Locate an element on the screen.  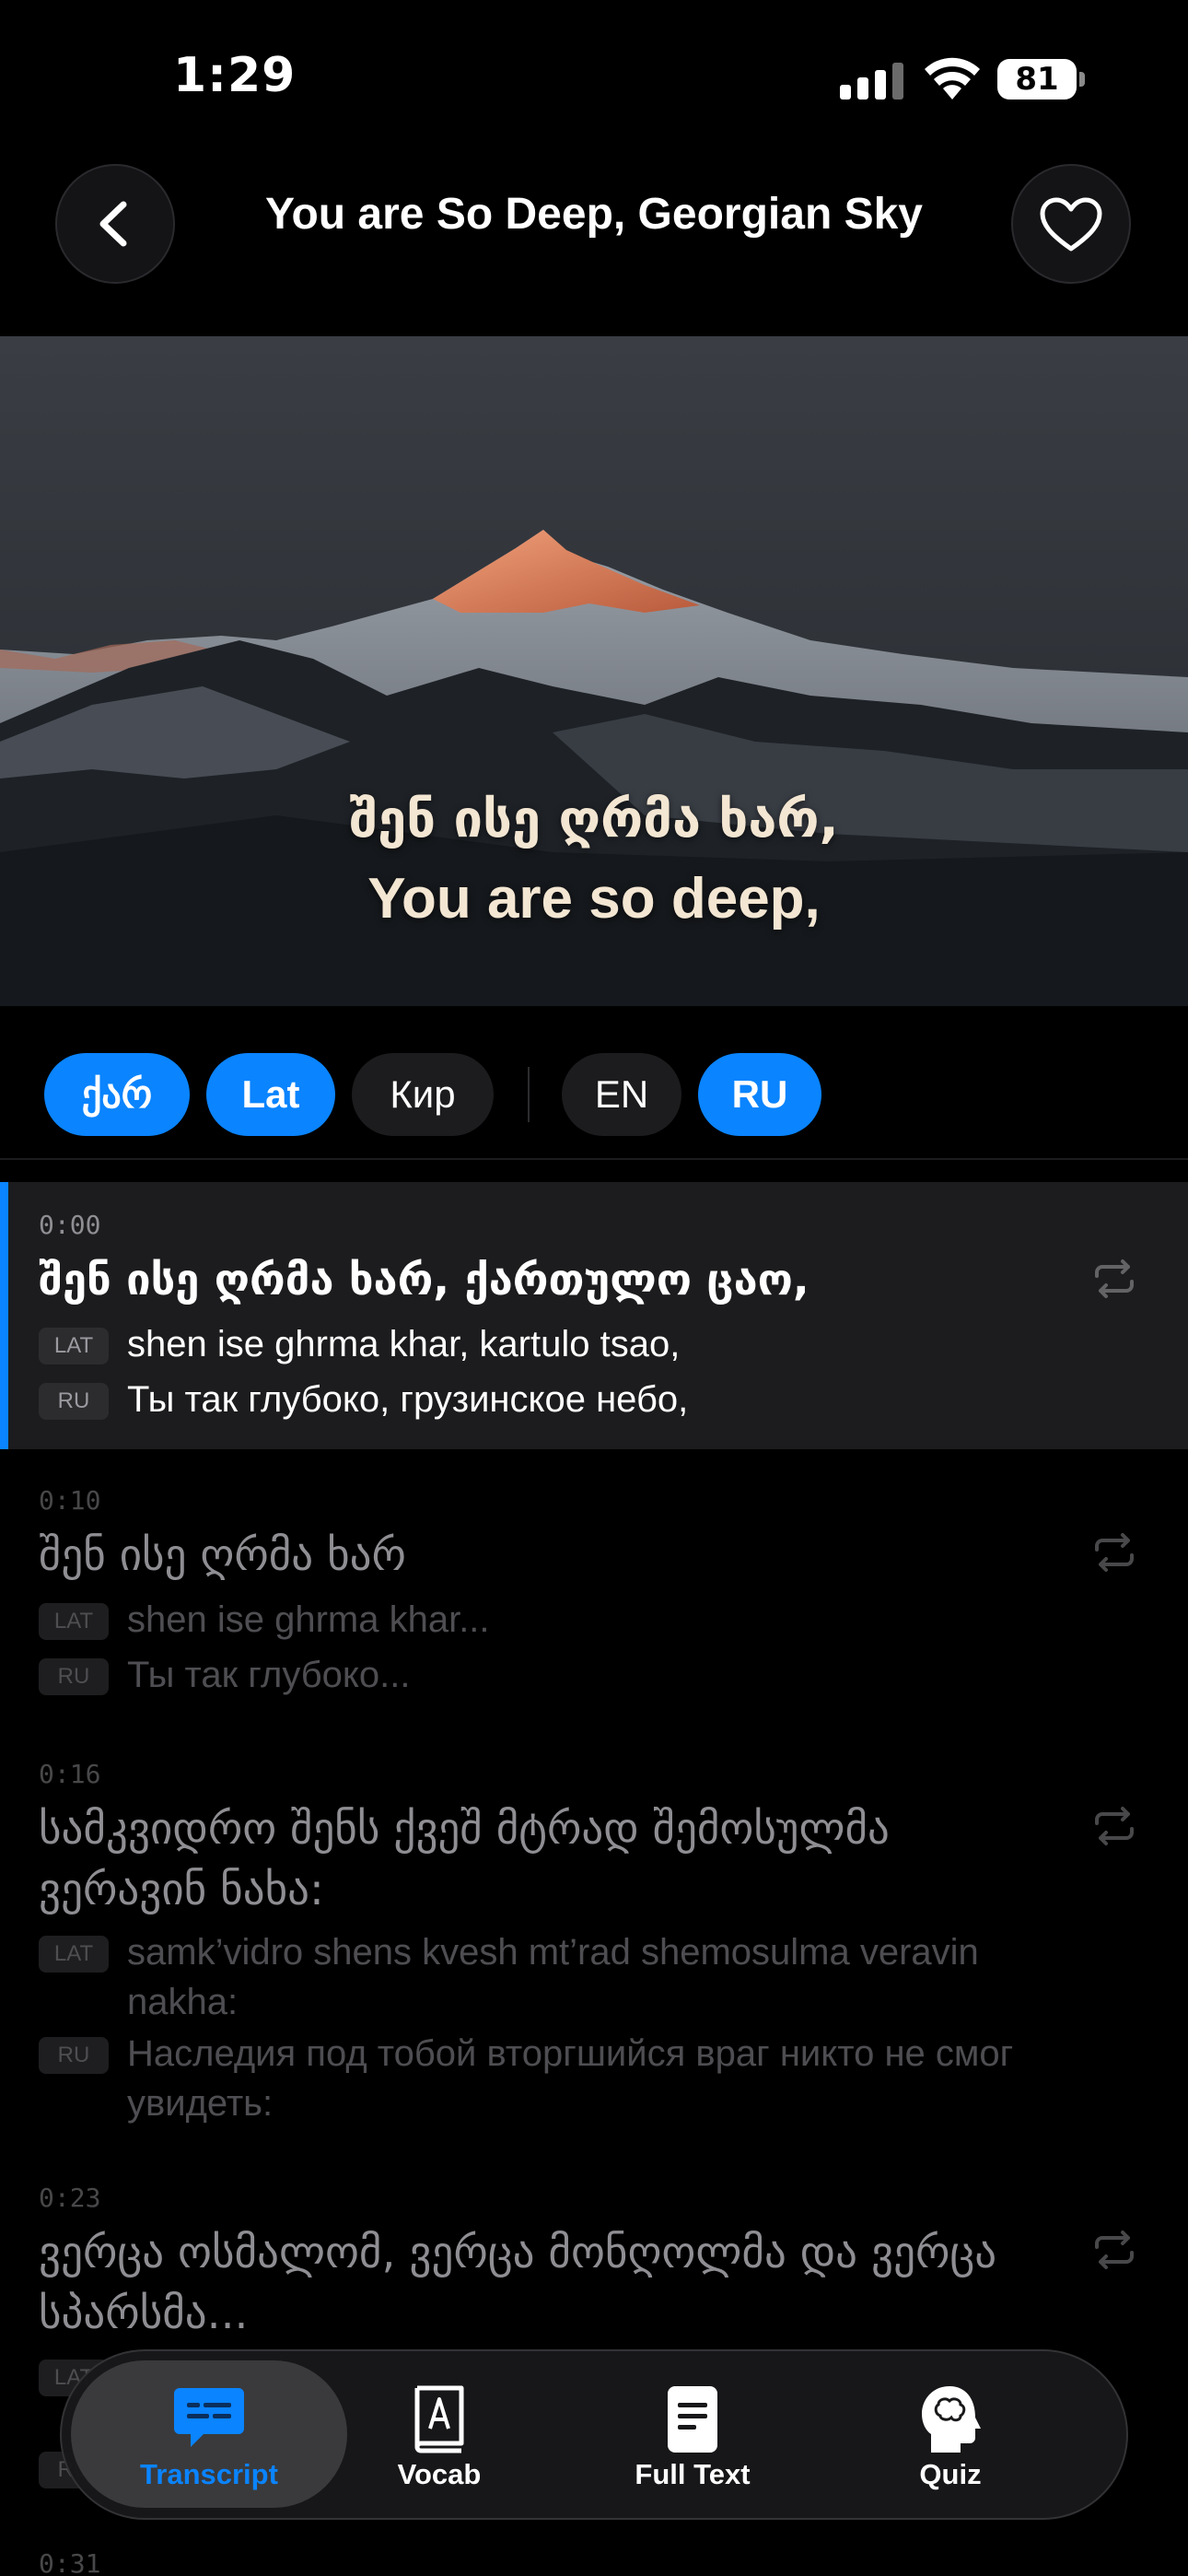
status-time: 1:29 is located at coordinates (235, 75).